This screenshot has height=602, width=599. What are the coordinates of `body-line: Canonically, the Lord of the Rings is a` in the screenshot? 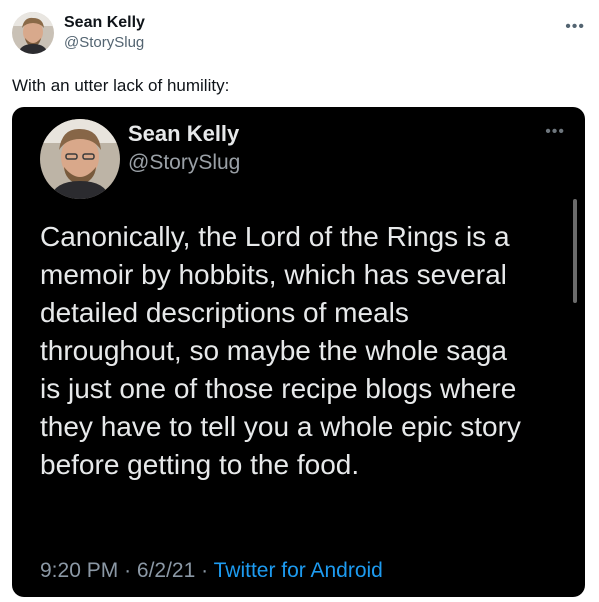 It's located at (275, 236).